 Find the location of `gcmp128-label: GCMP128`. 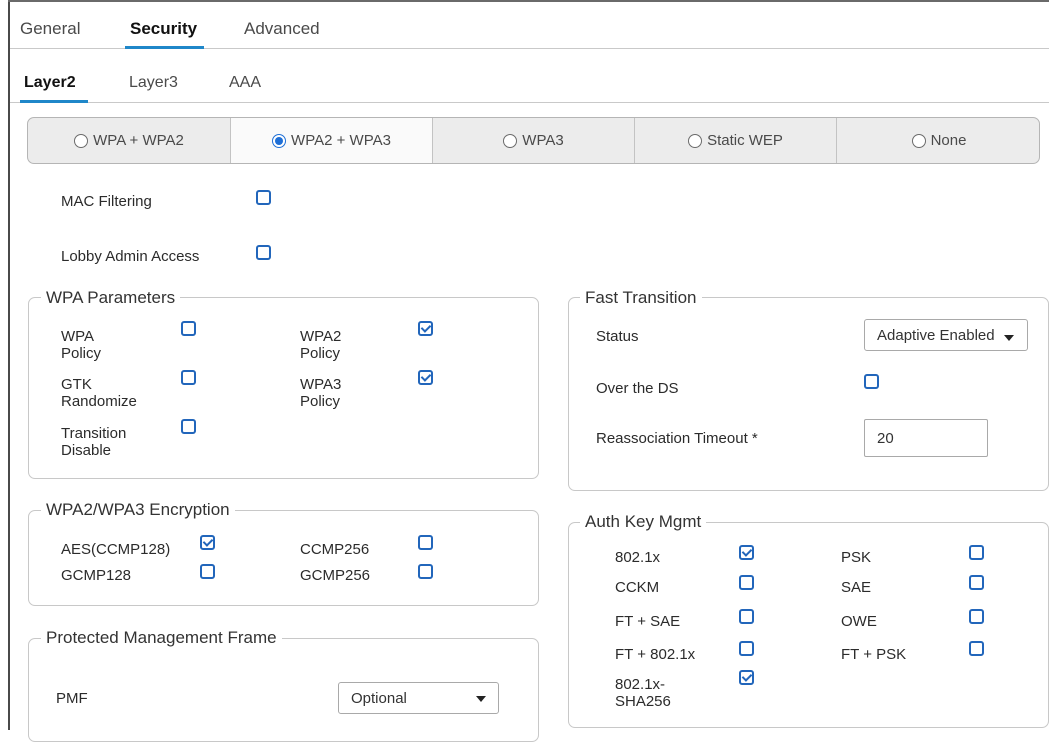

gcmp128-label: GCMP128 is located at coordinates (96, 575).